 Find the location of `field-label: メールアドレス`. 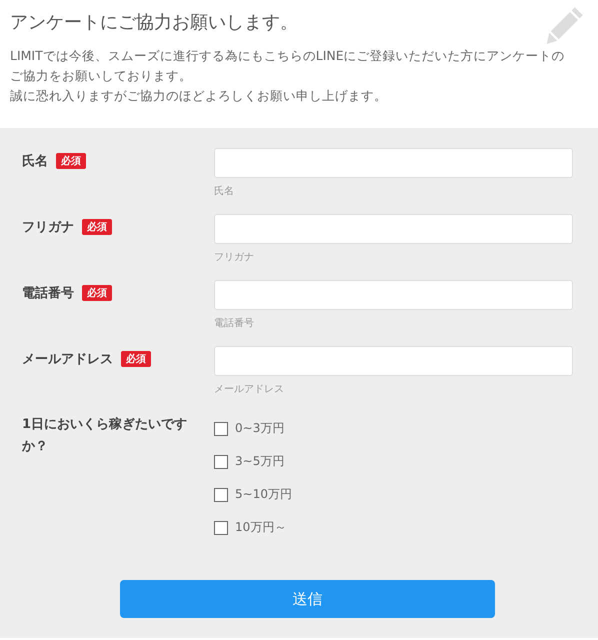

field-label: メールアドレス is located at coordinates (67, 359).